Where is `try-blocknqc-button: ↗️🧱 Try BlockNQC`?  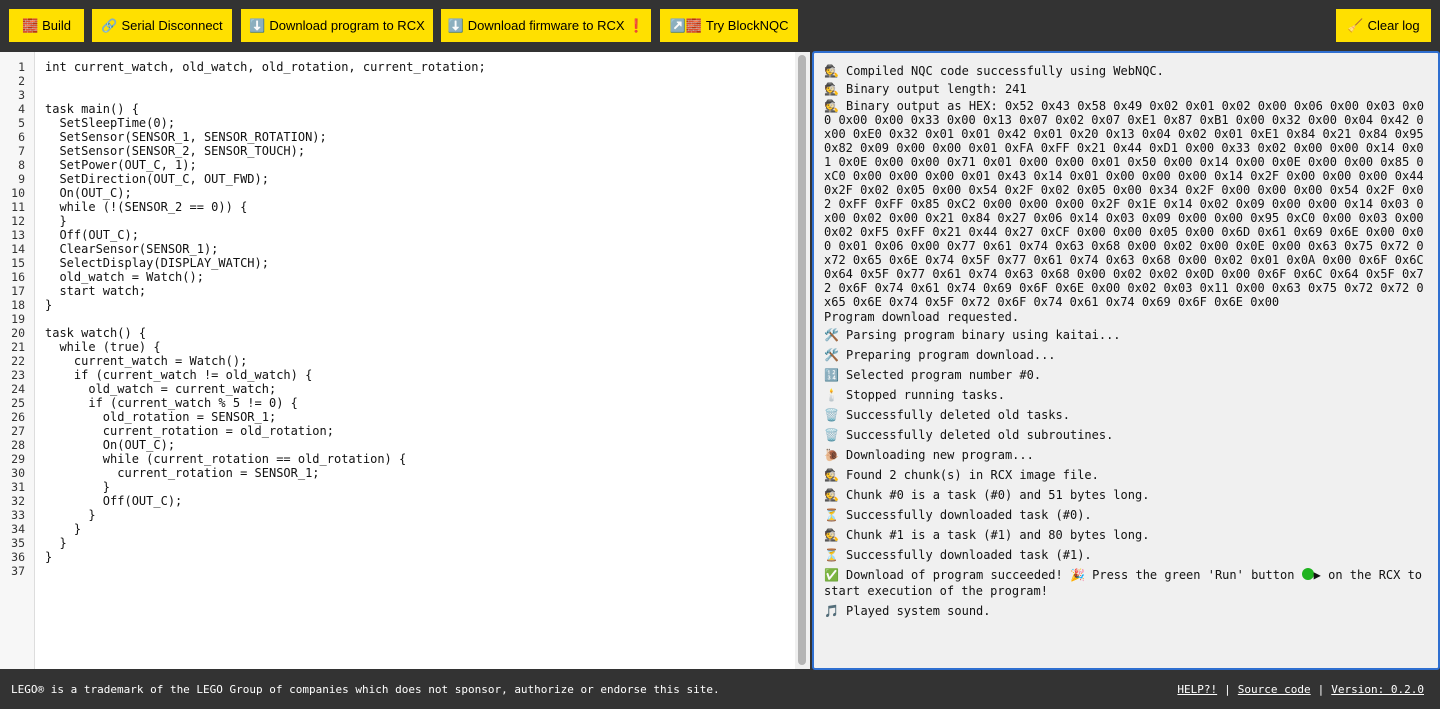
try-blocknqc-button: ↗️🧱 Try BlockNQC is located at coordinates (729, 25).